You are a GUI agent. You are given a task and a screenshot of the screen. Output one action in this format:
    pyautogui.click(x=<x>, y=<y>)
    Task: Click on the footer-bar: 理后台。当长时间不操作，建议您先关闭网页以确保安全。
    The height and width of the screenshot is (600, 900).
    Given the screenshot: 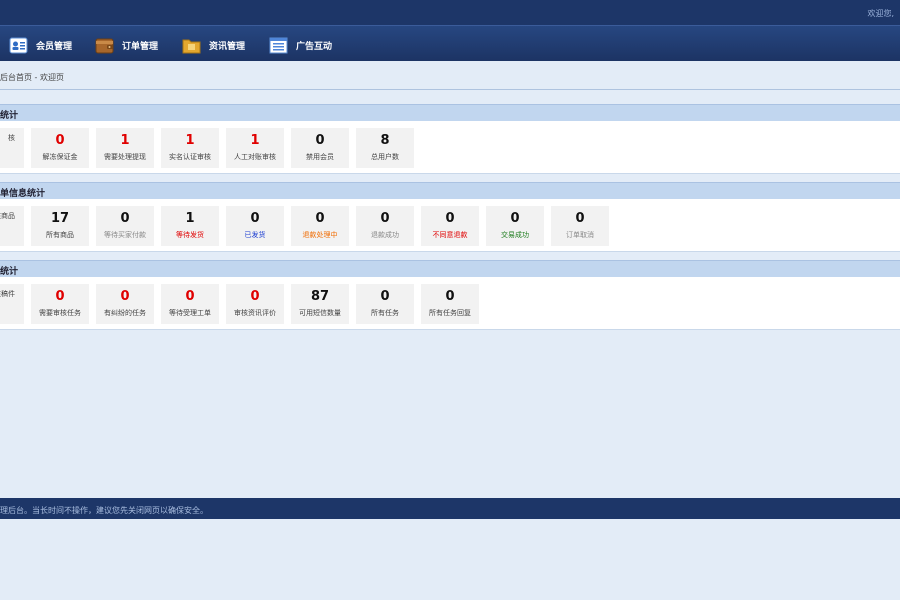 What is the action you would take?
    pyautogui.click(x=450, y=508)
    